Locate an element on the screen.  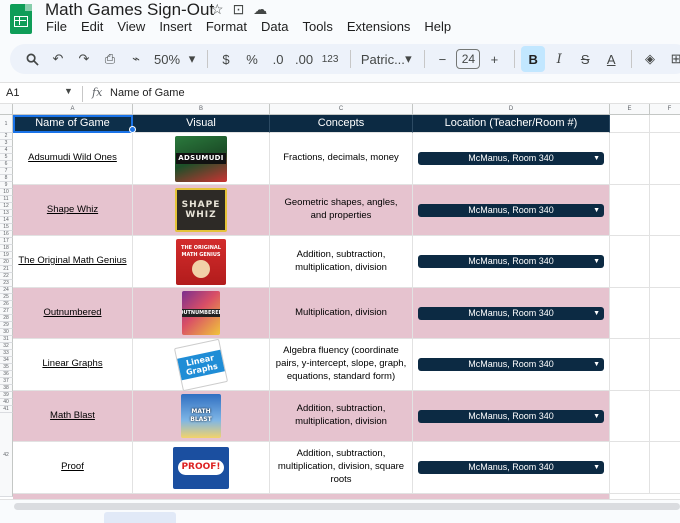
row-header: 34 is located at coordinates (6, 360).